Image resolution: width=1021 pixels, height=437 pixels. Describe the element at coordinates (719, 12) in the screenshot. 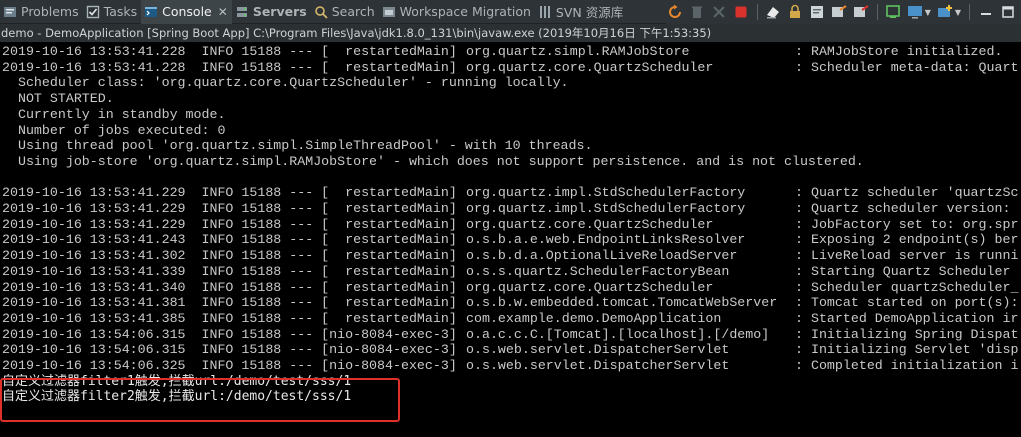

I see `remove-all-terminated-icon` at that location.